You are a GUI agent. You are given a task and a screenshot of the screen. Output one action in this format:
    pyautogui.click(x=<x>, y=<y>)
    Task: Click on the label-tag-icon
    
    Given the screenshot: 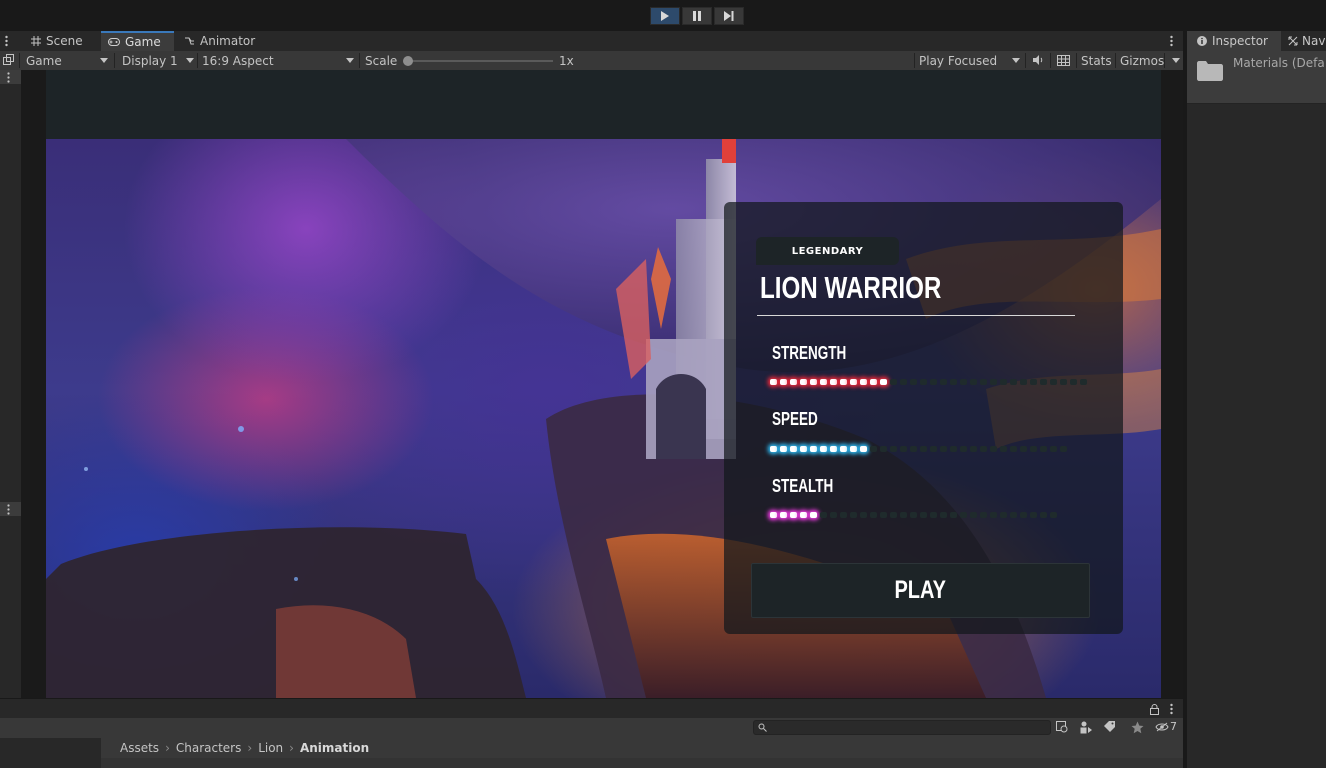 What is the action you would take?
    pyautogui.click(x=1110, y=727)
    